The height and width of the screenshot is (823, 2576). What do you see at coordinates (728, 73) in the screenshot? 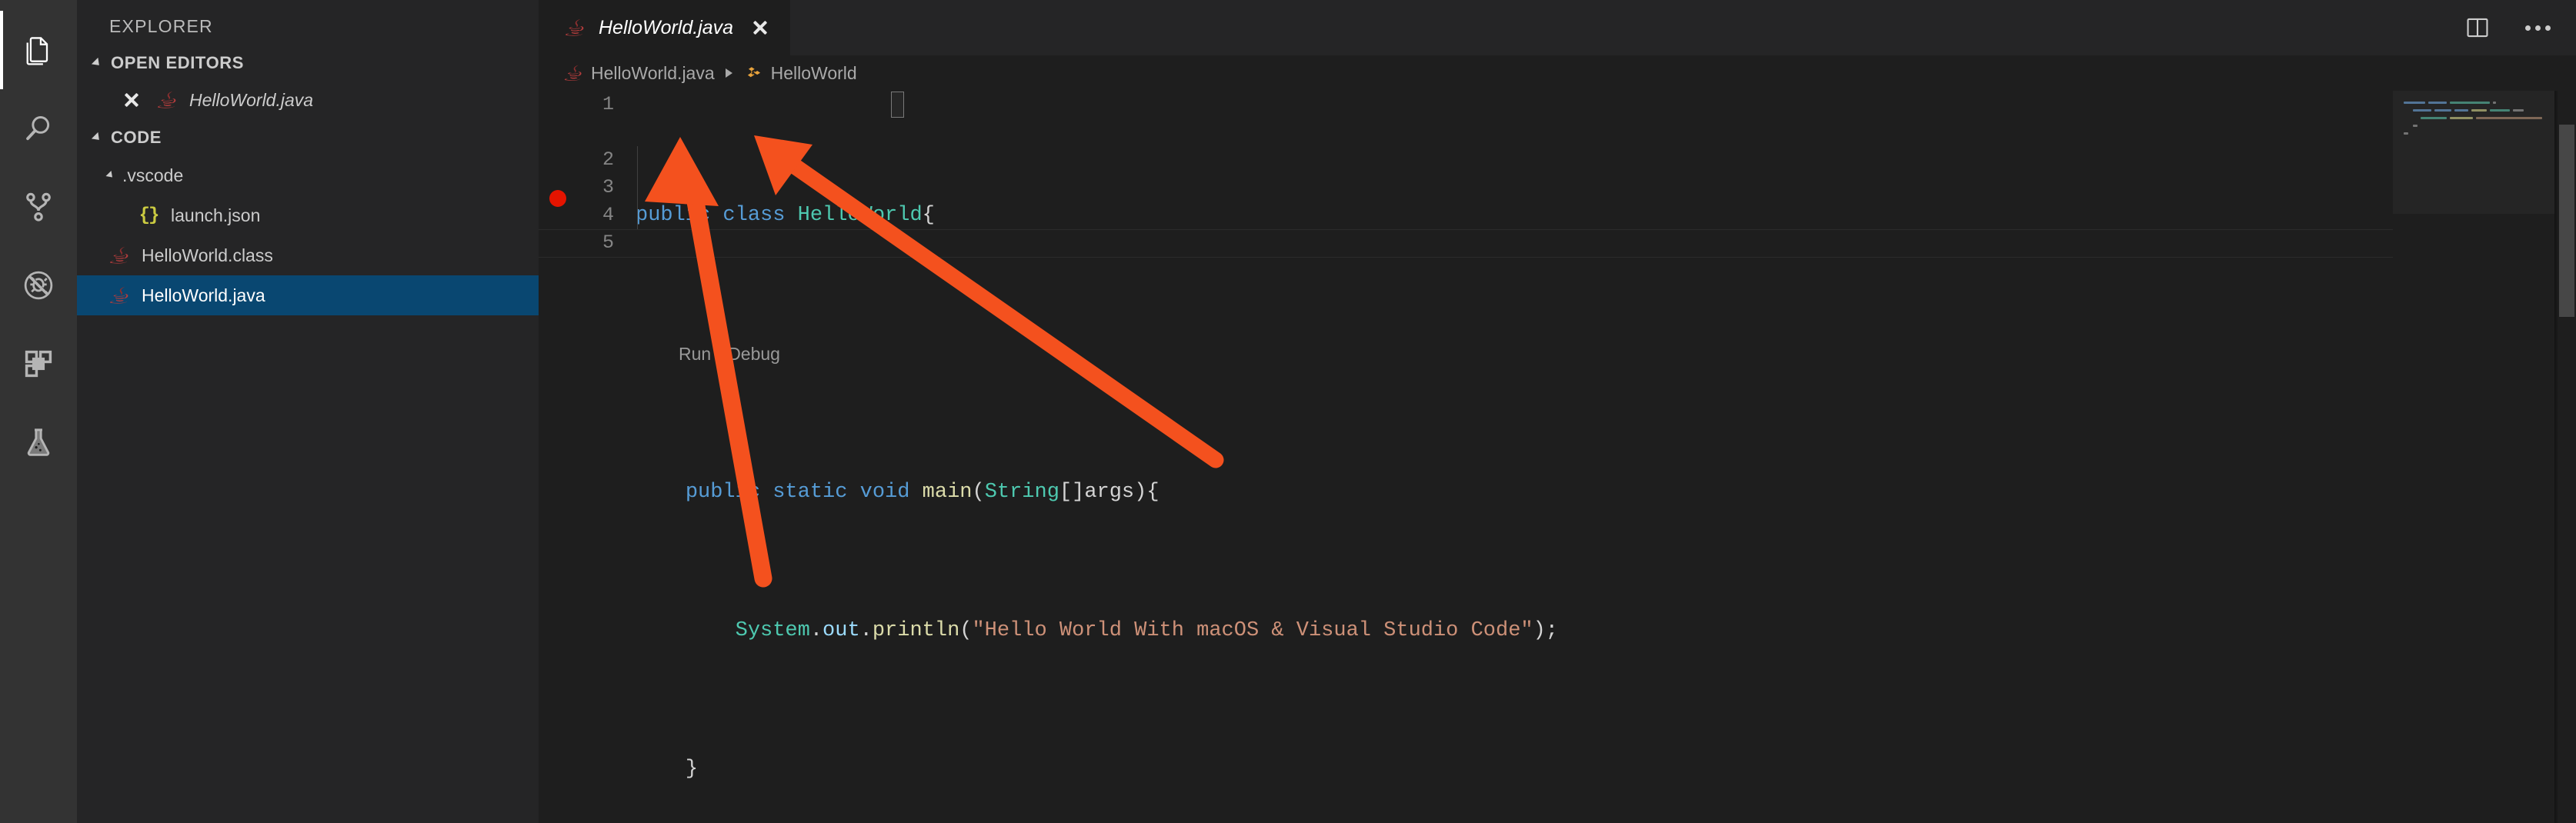
I see `chevron-right-icon` at bounding box center [728, 73].